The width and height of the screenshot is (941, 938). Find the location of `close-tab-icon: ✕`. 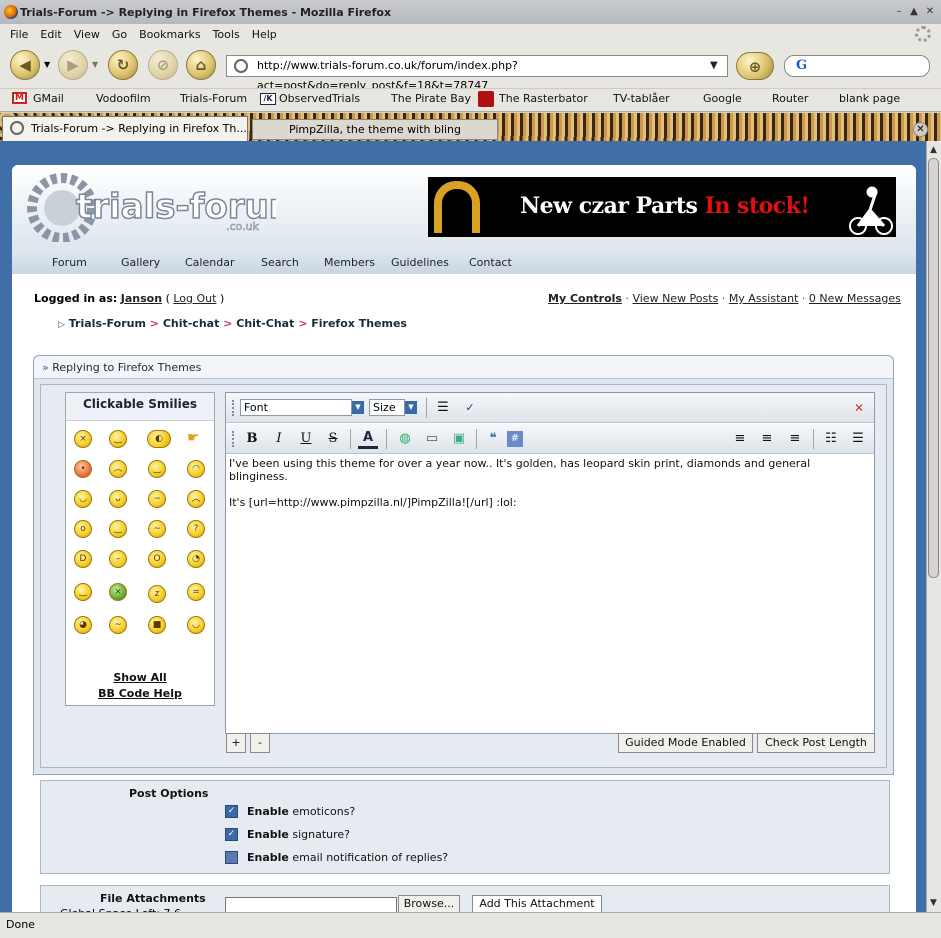

close-tab-icon: ✕ is located at coordinates (920, 129).